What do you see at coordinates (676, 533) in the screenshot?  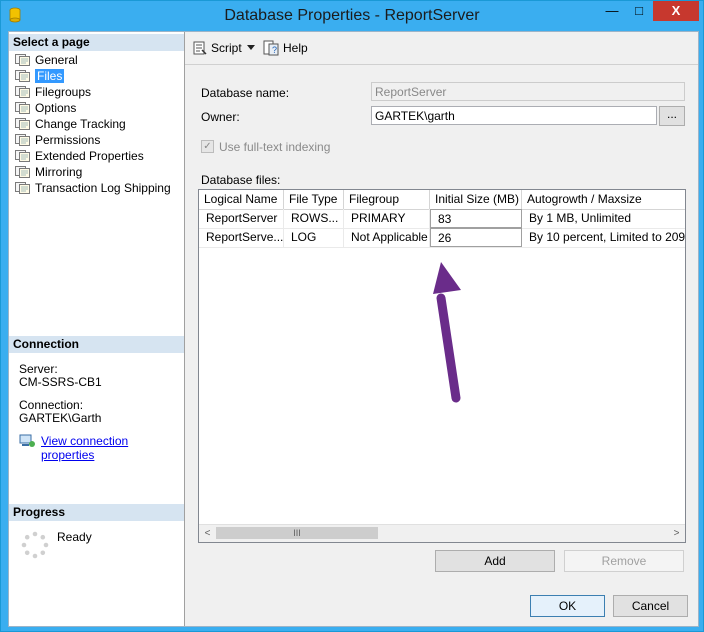 I see `scroll-right-button: >` at bounding box center [676, 533].